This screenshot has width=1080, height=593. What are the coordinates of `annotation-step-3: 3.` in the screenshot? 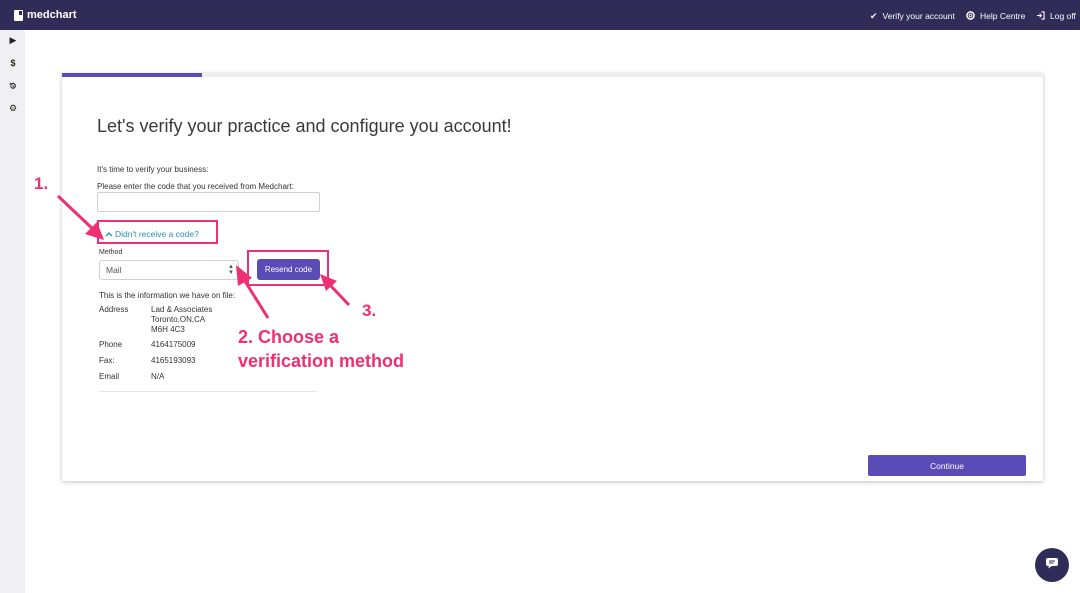 It's located at (369, 310).